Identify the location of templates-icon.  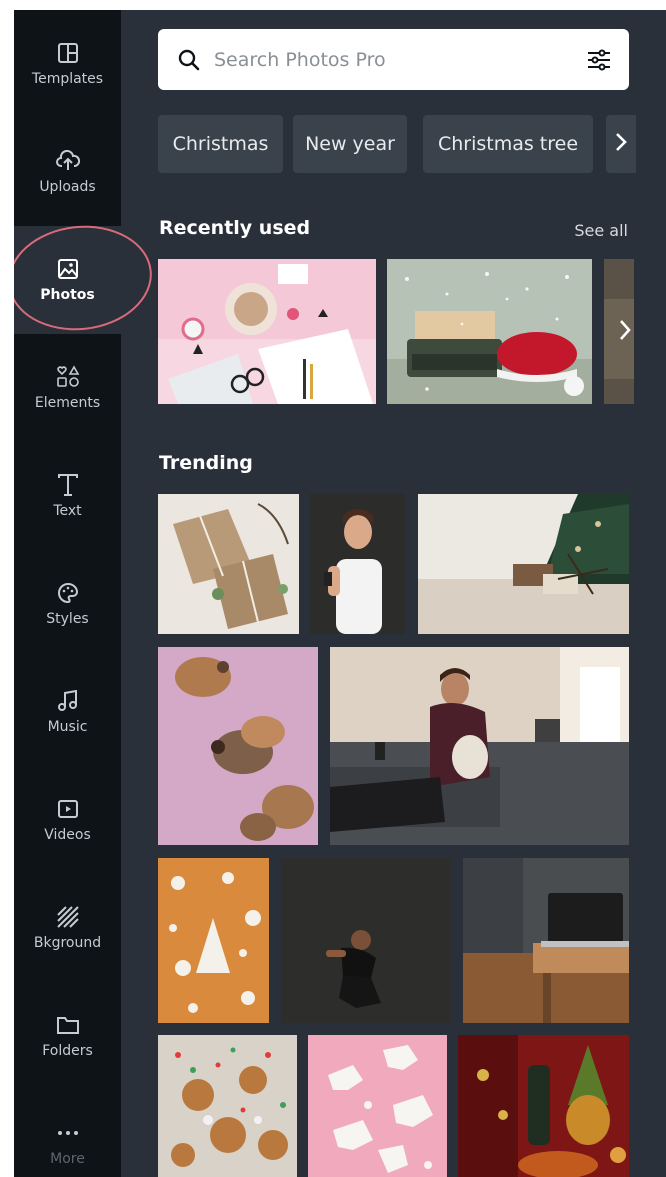
(68, 53).